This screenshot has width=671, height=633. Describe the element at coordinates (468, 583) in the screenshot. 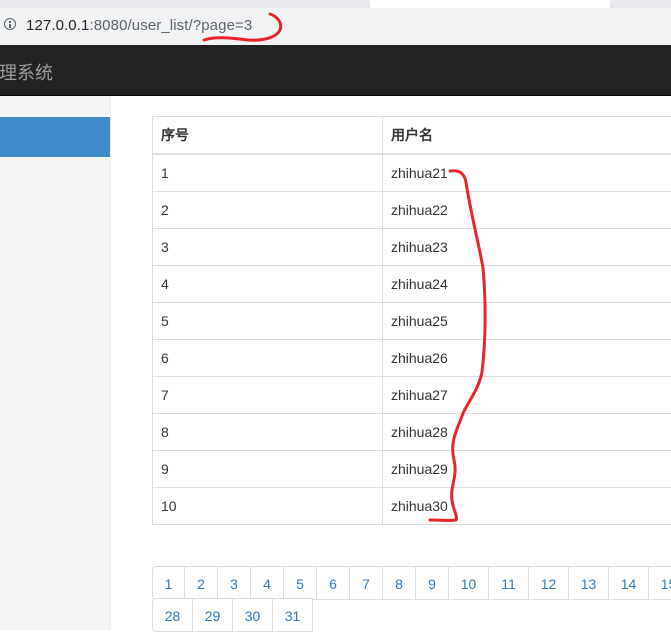

I see `page-link: 10` at that location.